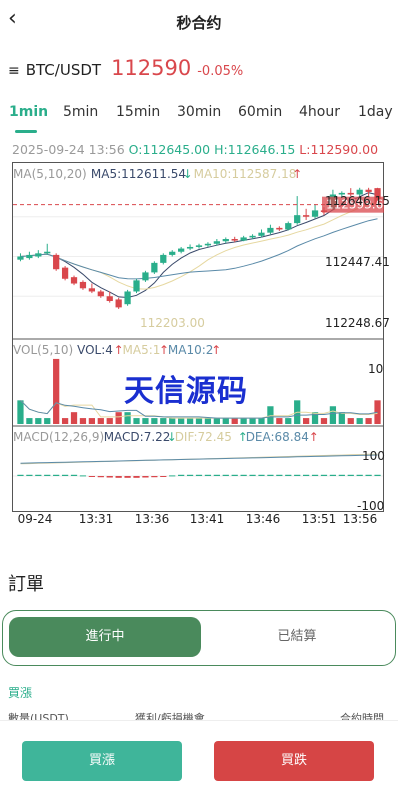 The image size is (398, 802). I want to click on macd-legend-item: DEA:68.84, so click(277, 437).